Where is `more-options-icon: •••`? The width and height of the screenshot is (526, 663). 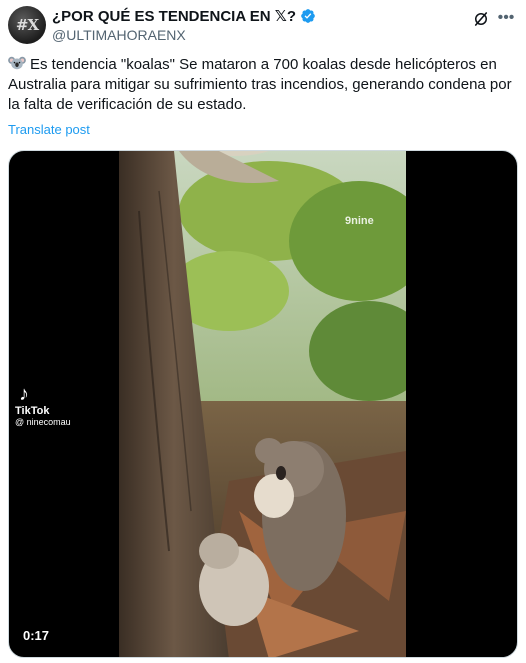 more-options-icon: ••• is located at coordinates (506, 18).